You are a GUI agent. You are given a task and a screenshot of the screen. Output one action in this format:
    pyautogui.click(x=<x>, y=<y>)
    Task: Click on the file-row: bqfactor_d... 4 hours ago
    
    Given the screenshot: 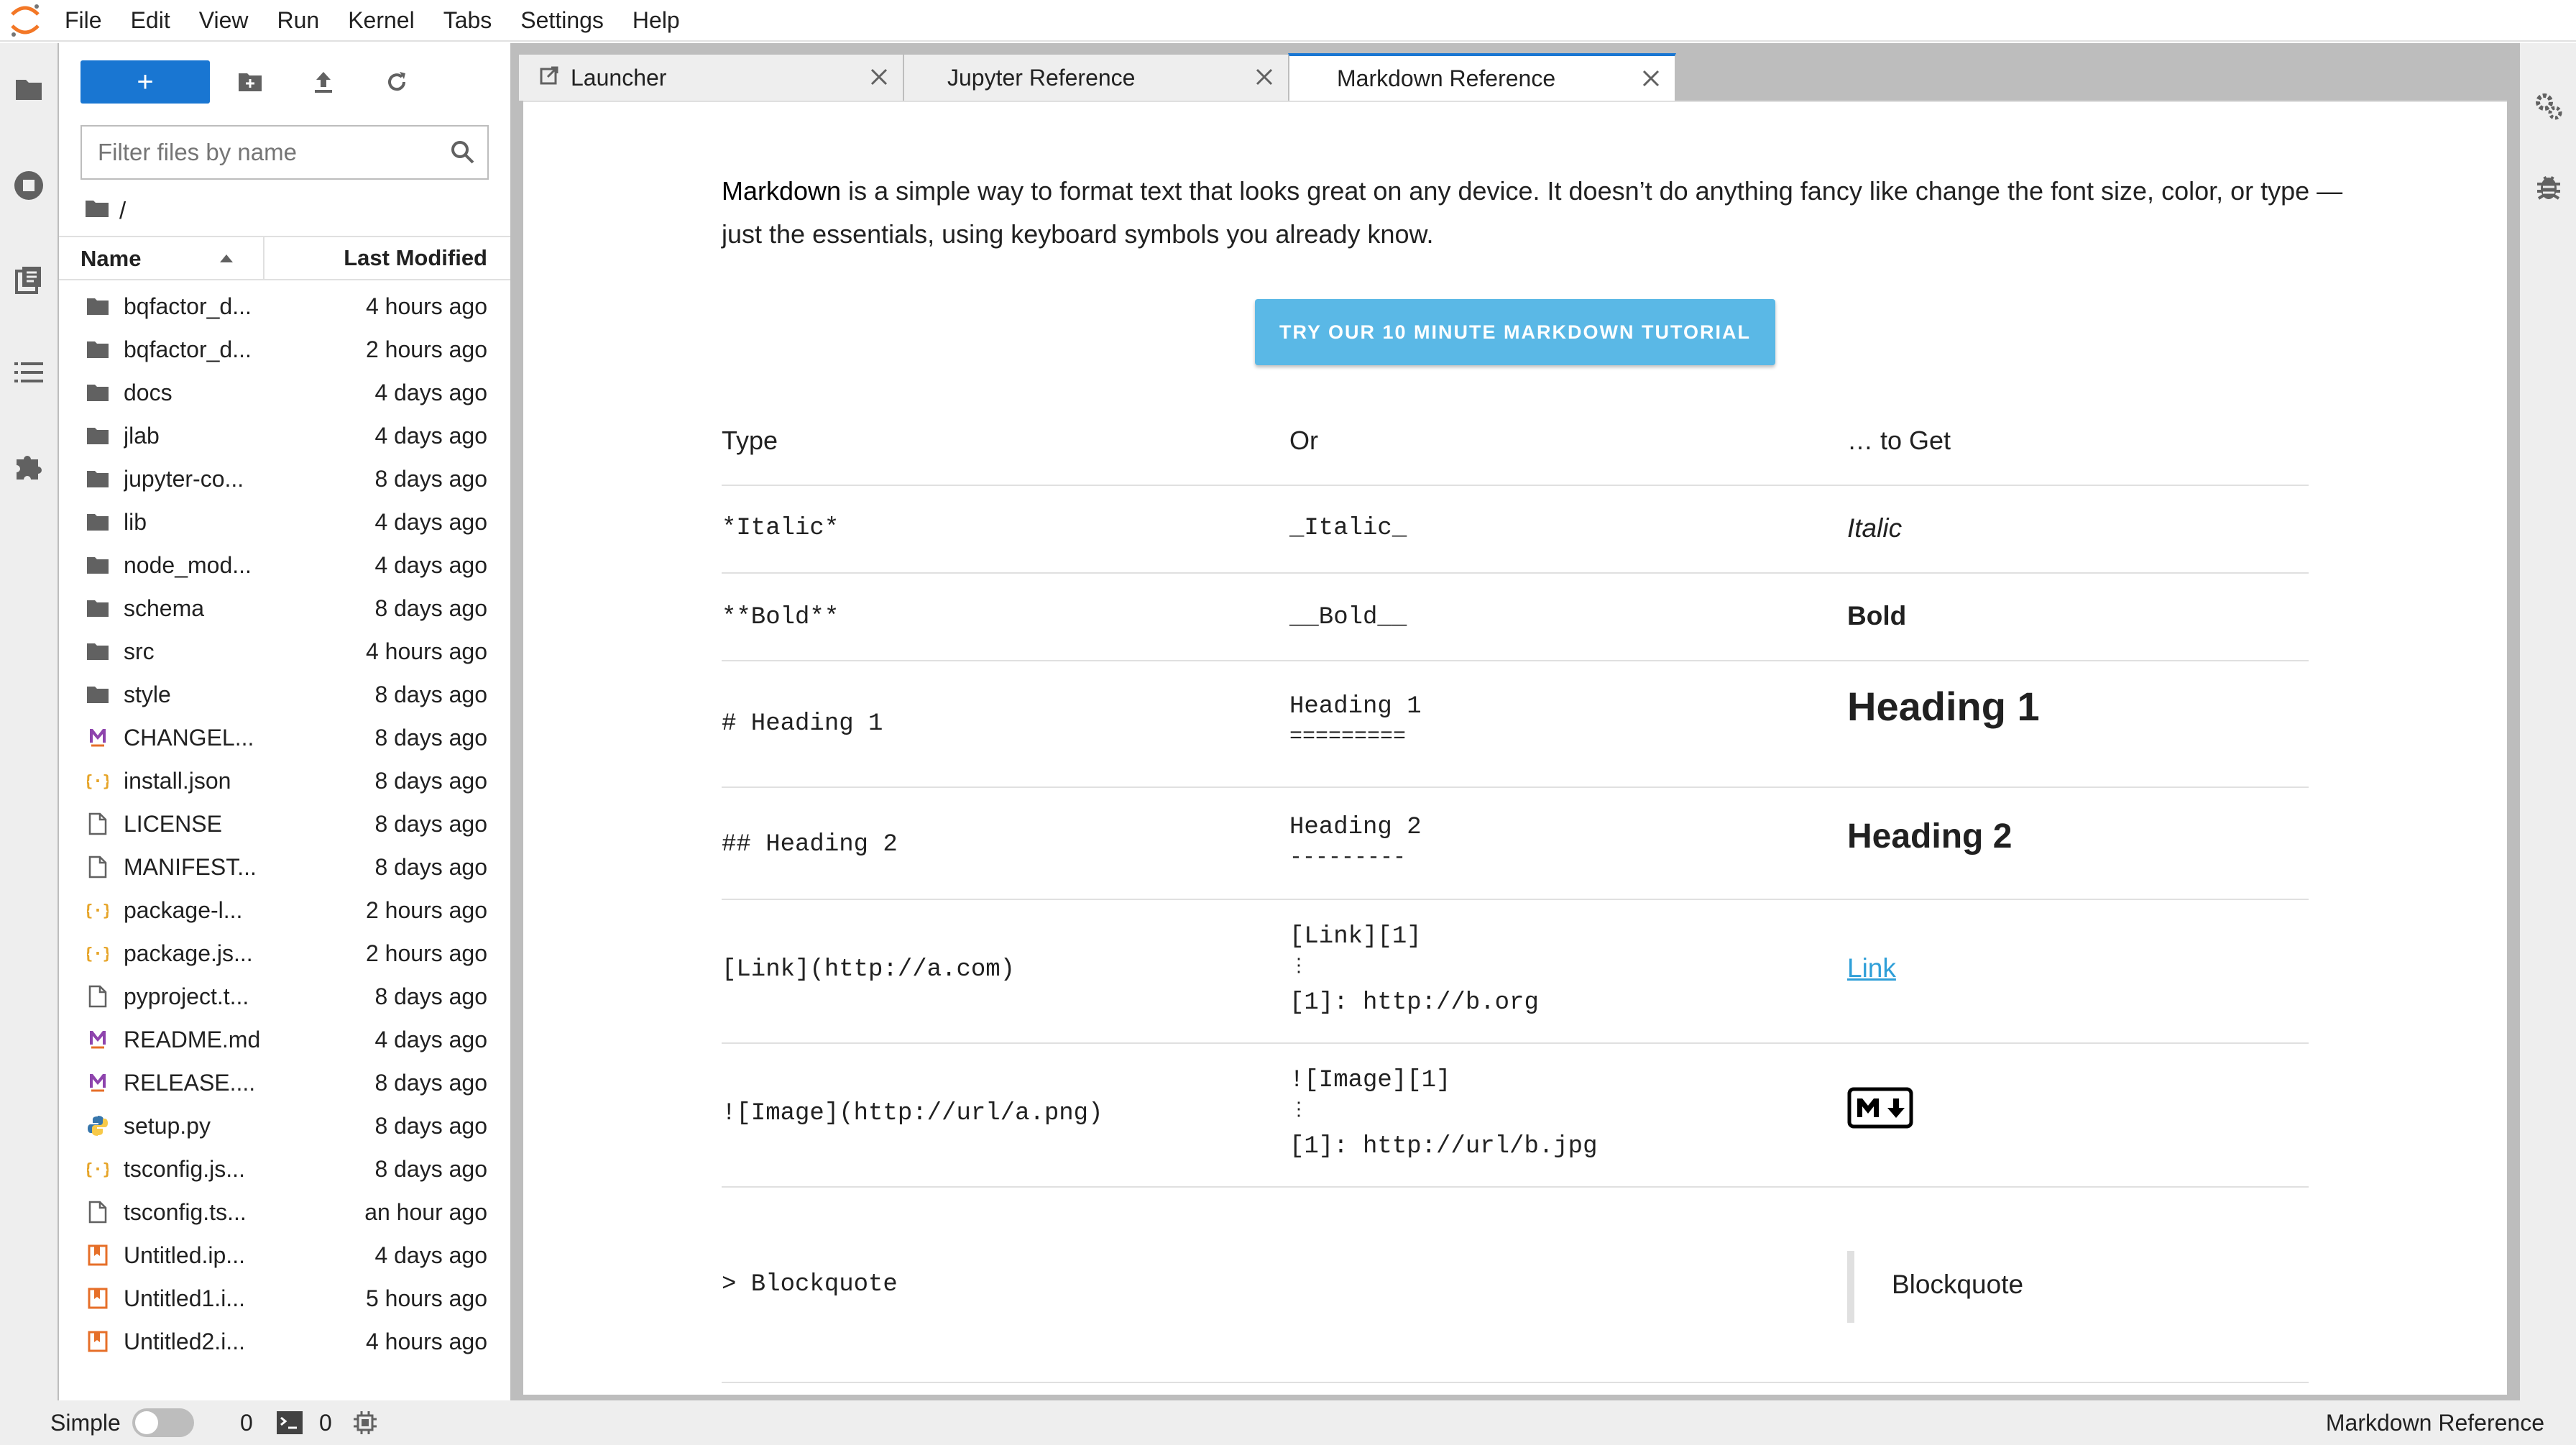 What is the action you would take?
    pyautogui.click(x=284, y=306)
    